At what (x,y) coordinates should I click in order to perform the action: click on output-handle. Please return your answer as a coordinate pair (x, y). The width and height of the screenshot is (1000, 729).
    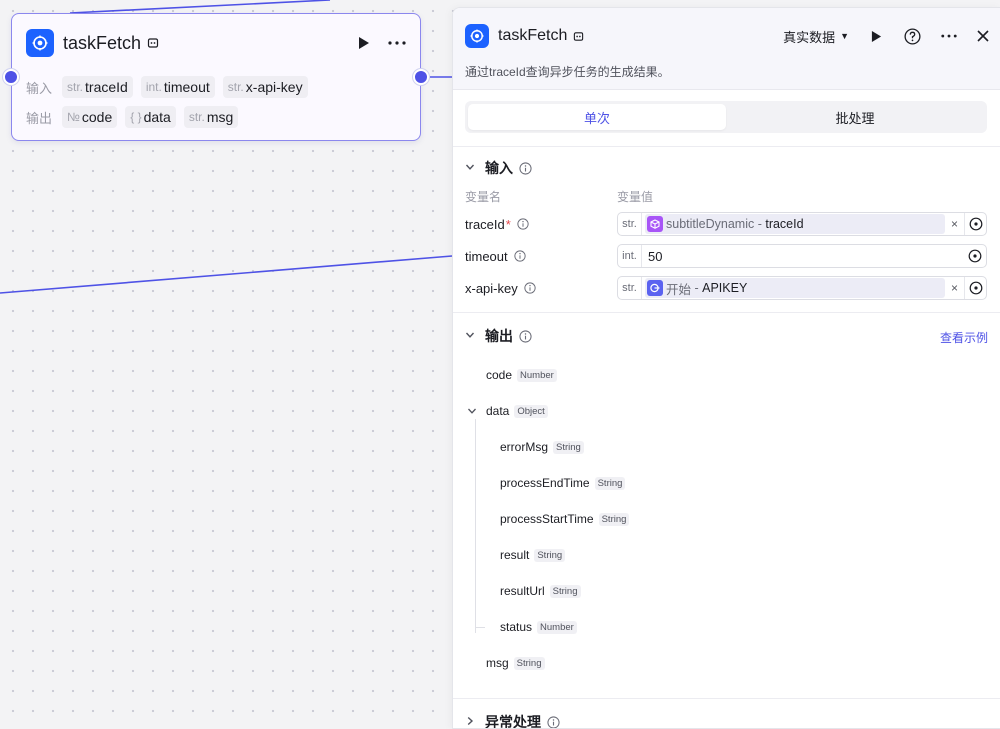
    Looking at the image, I should click on (421, 77).